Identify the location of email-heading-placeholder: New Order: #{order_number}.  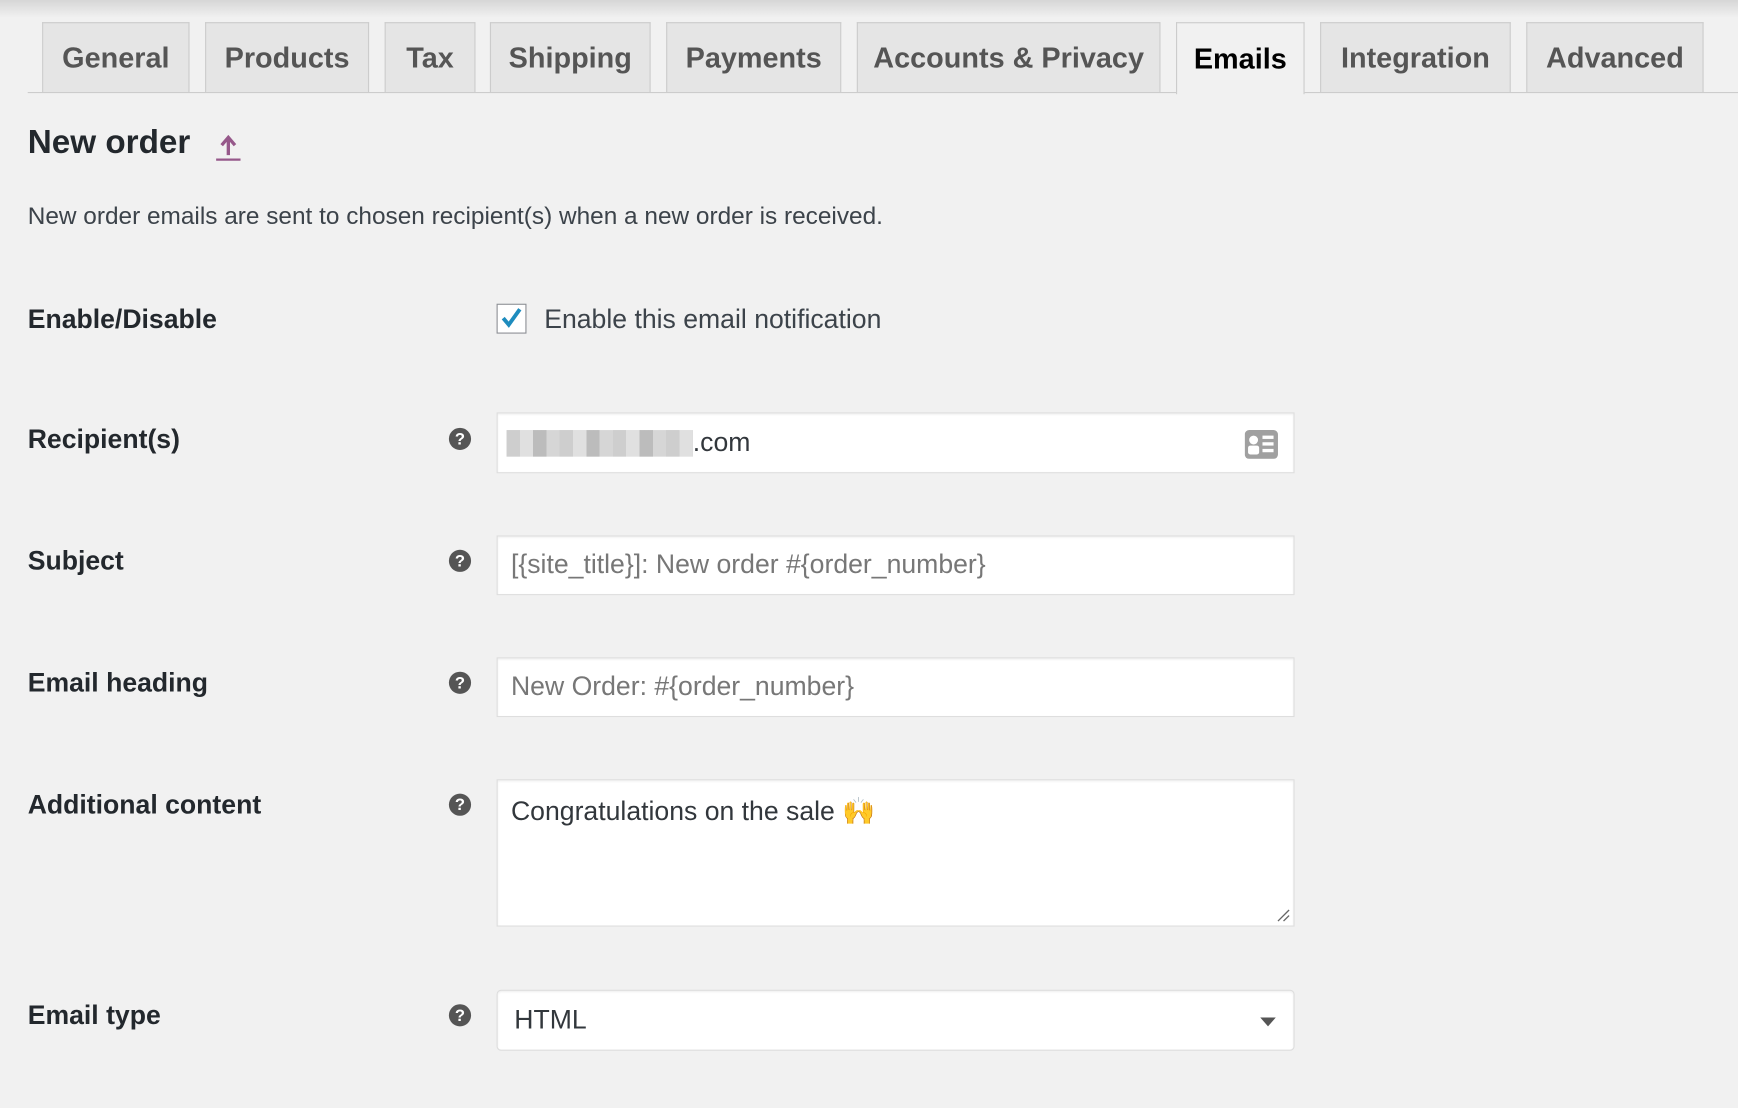
(682, 686).